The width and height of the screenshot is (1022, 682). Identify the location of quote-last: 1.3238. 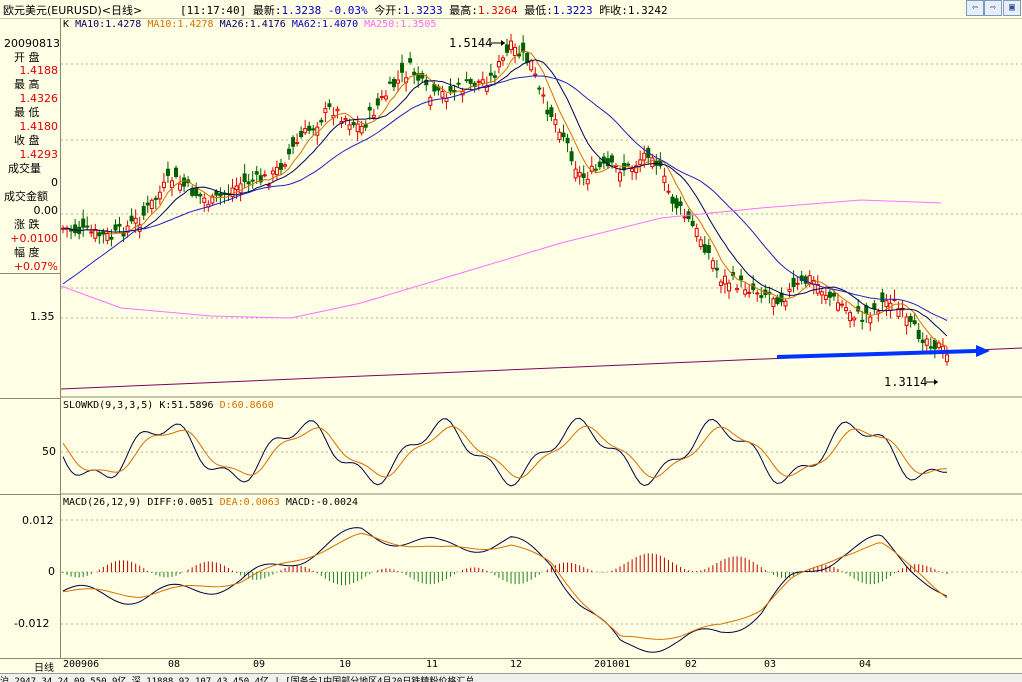
(301, 10).